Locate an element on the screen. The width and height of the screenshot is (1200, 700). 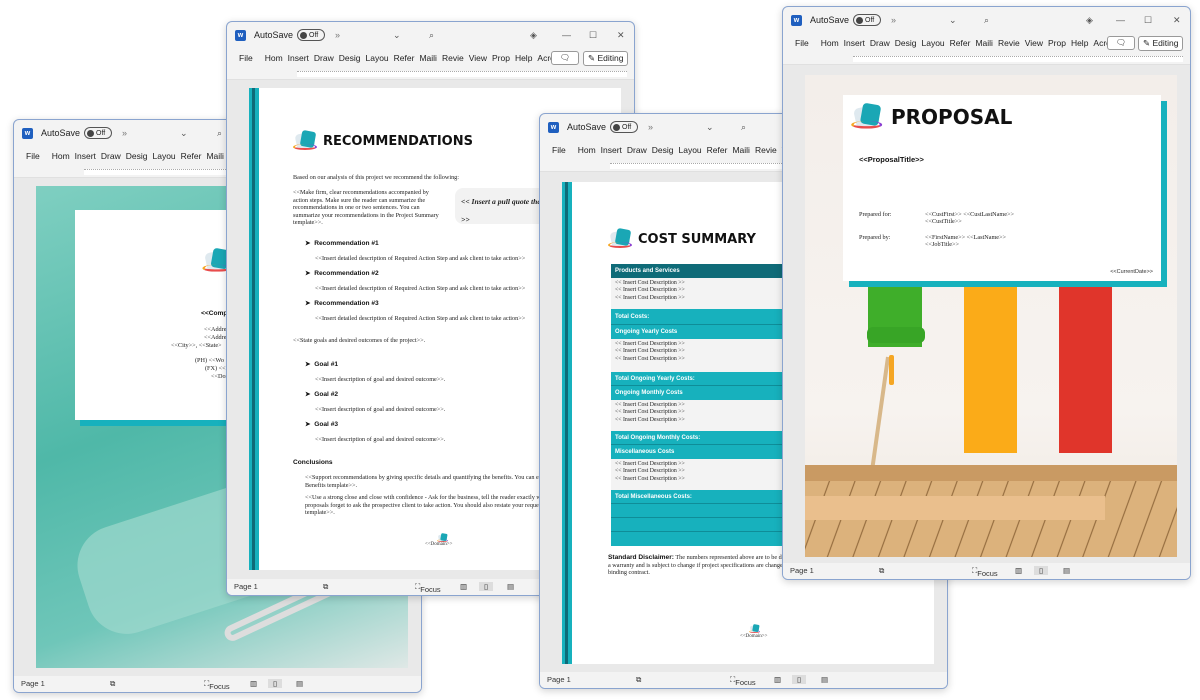
autosave-label: AutoSave is located at coordinates (830, 20).